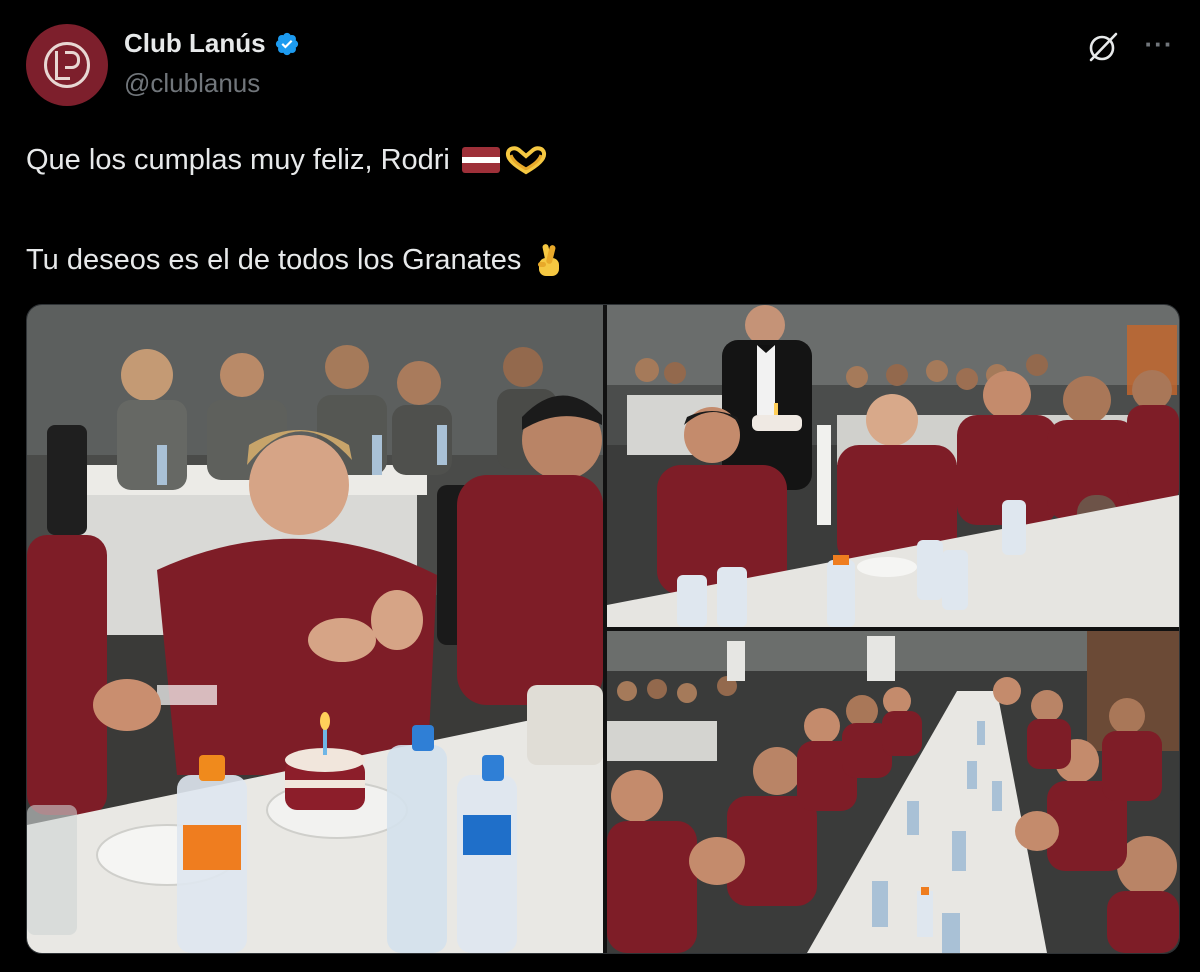 The width and height of the screenshot is (1200, 972). I want to click on avatar, so click(67, 65).